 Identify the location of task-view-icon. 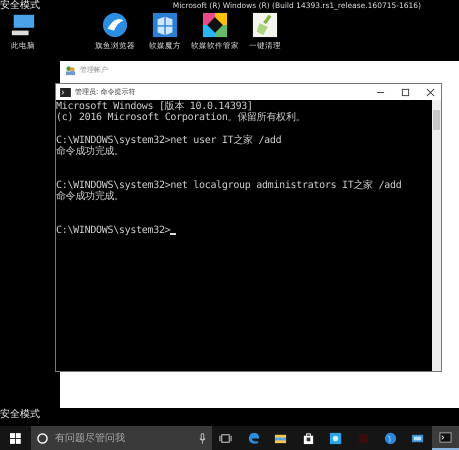
(225, 438).